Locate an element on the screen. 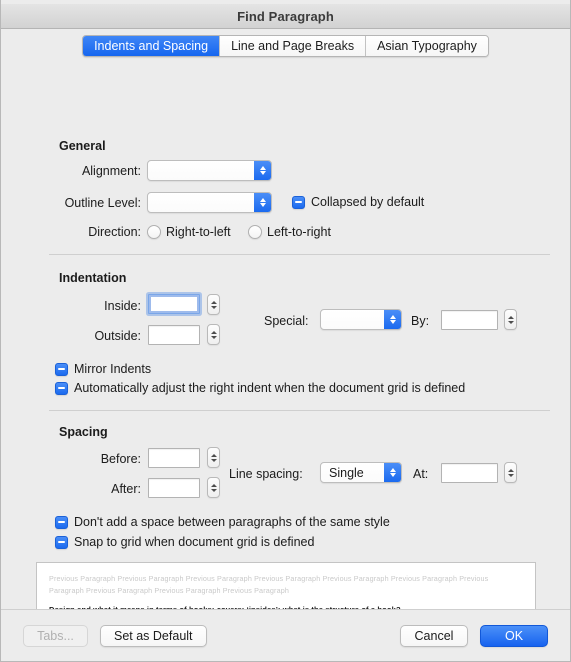 This screenshot has height=662, width=571. after-stepper is located at coordinates (213, 487).